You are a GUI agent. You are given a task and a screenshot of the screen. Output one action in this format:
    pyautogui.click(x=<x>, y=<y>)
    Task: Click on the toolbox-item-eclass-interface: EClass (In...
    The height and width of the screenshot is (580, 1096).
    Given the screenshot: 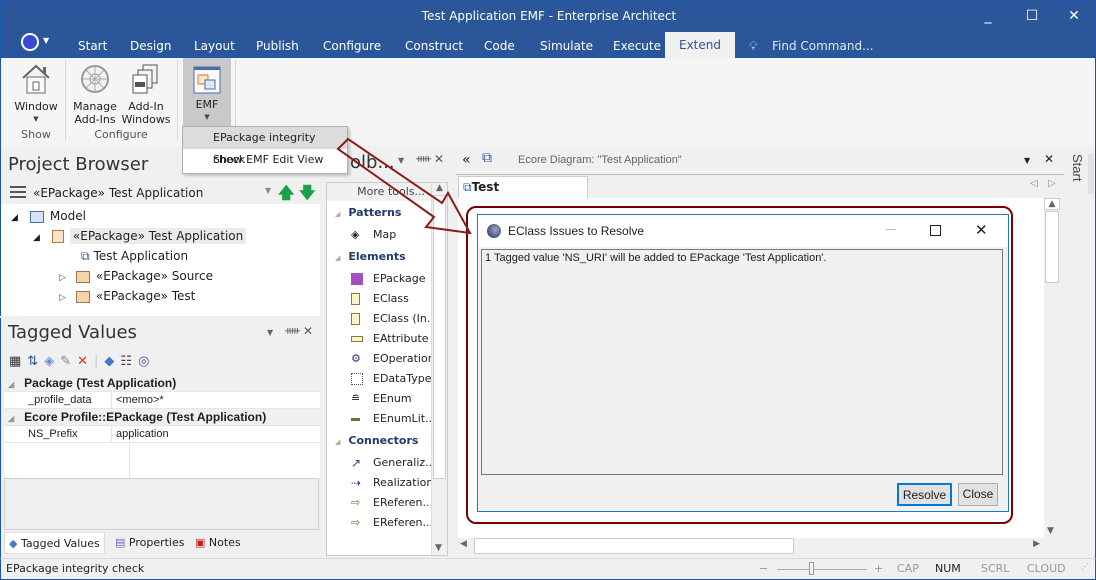 What is the action you would take?
    pyautogui.click(x=387, y=319)
    